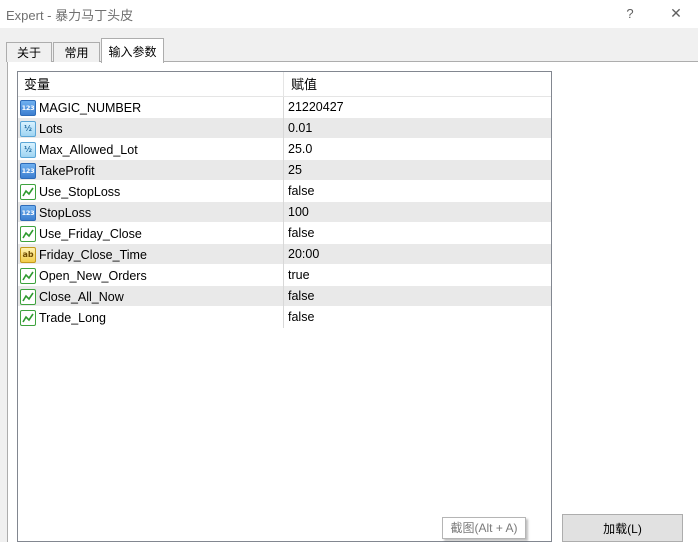 The image size is (698, 542). What do you see at coordinates (151, 233) in the screenshot?
I see `parameter-name-cell: Use_Friday_Close` at bounding box center [151, 233].